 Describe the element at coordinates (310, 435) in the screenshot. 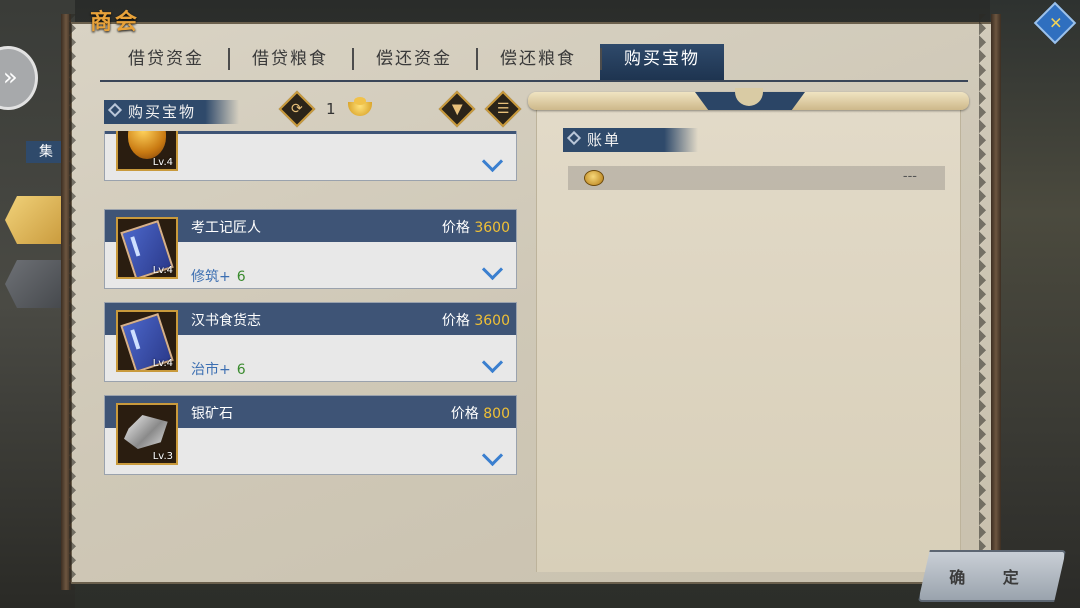

I see `list-item: Lv.3 银矿石 价格 800` at that location.